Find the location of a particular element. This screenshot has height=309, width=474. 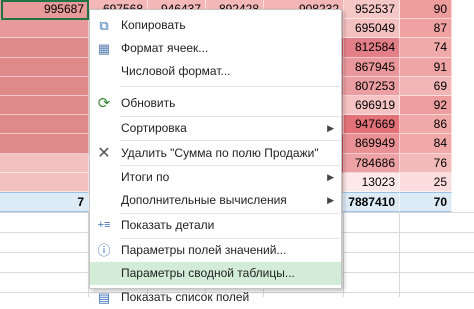

grid-cell: 807253 is located at coordinates (372, 86).